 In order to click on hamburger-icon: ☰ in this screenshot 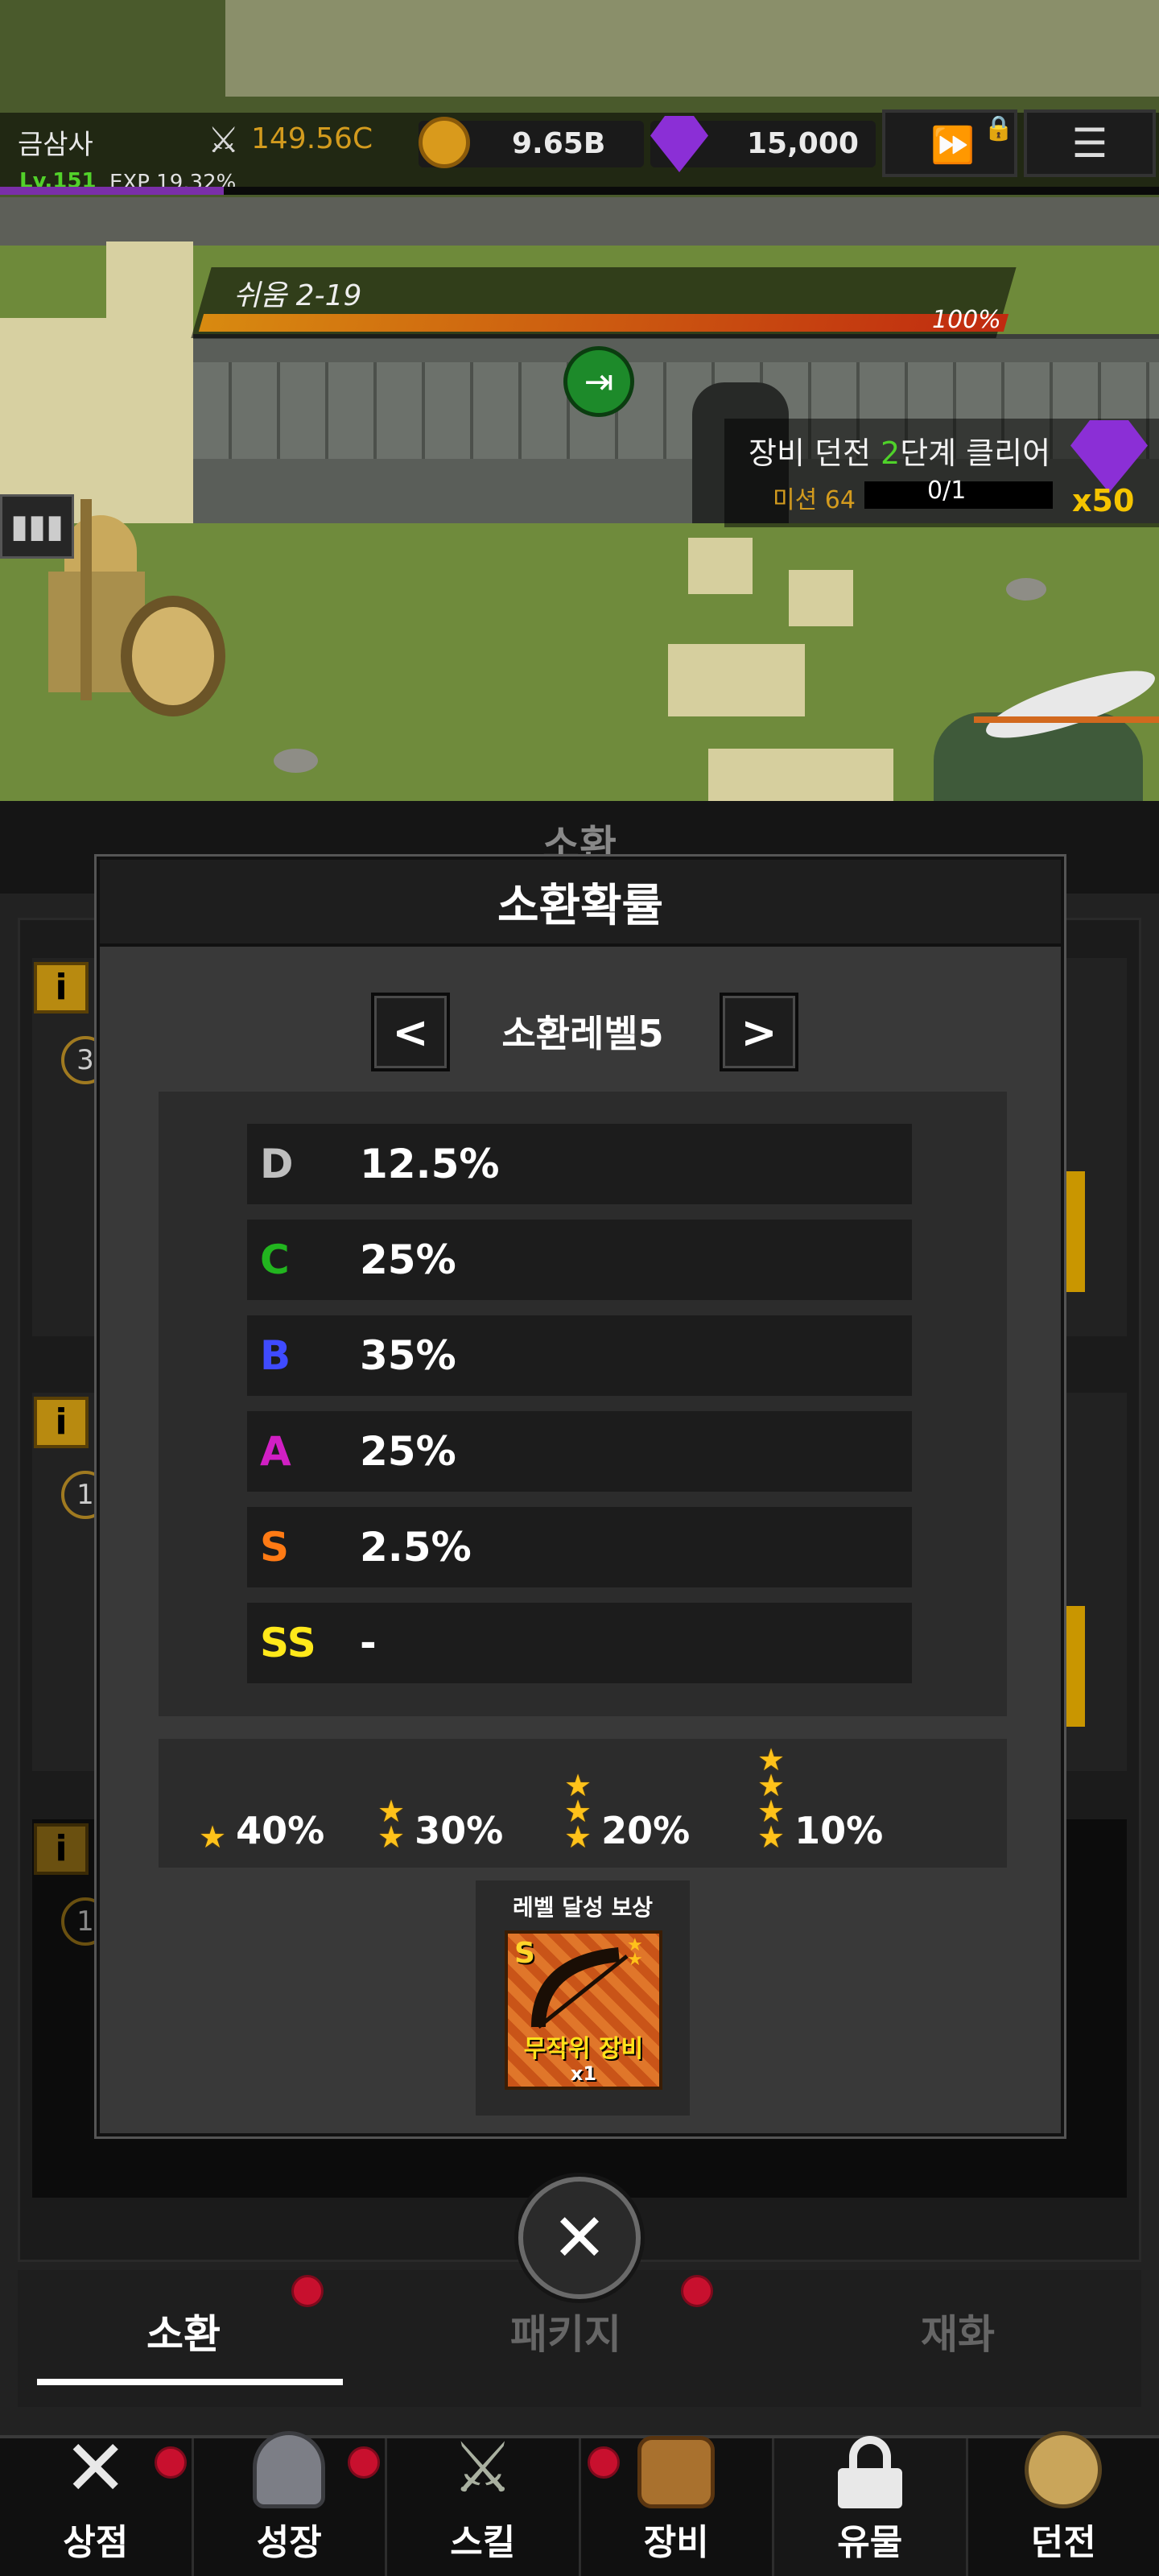, I will do `click(1089, 143)`.